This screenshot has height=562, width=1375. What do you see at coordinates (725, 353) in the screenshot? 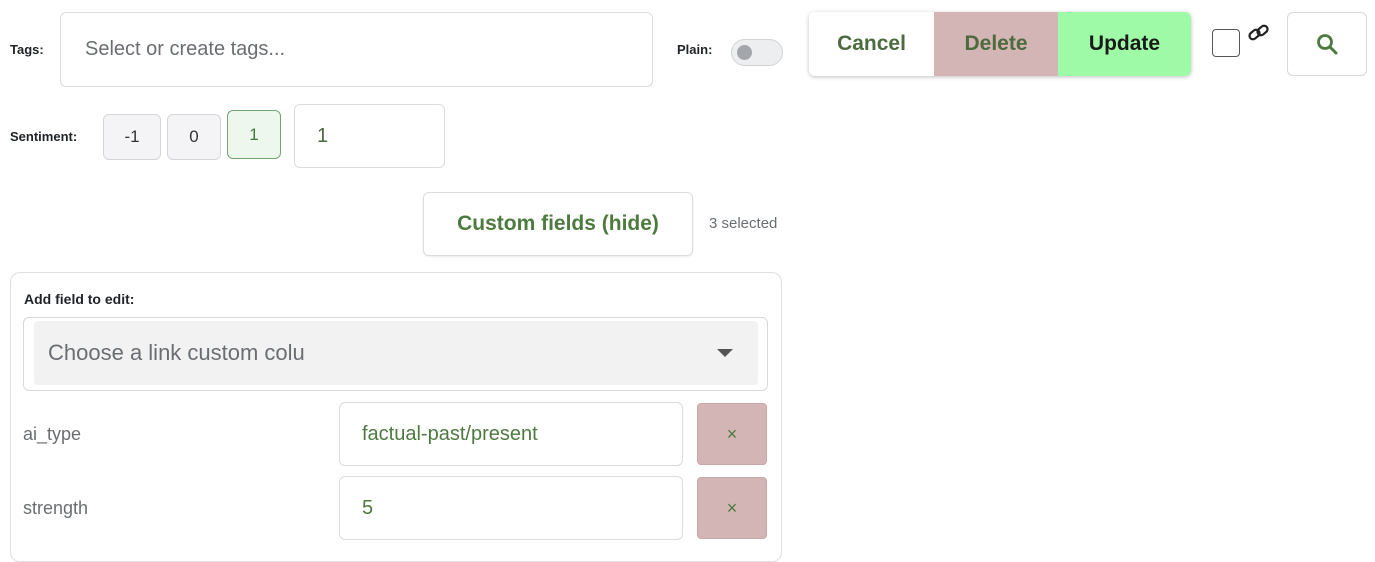
I see `caret-down-icon` at bounding box center [725, 353].